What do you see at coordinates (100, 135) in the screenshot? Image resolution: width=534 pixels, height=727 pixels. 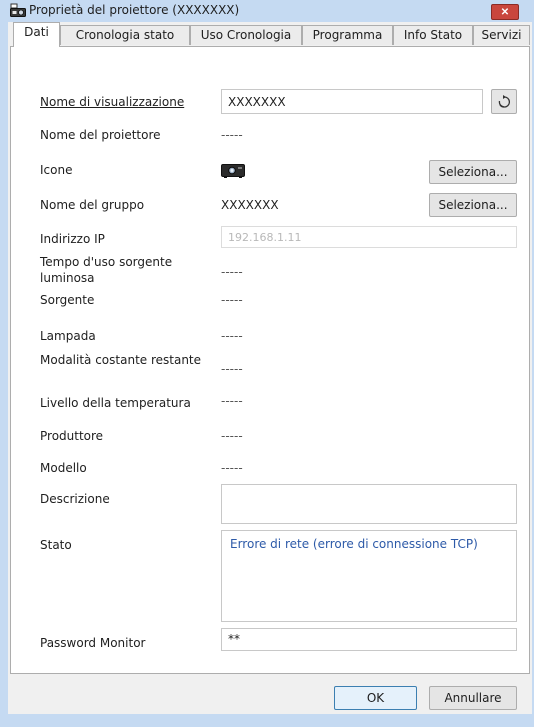 I see `projector-name-label: Nome del proiettore` at bounding box center [100, 135].